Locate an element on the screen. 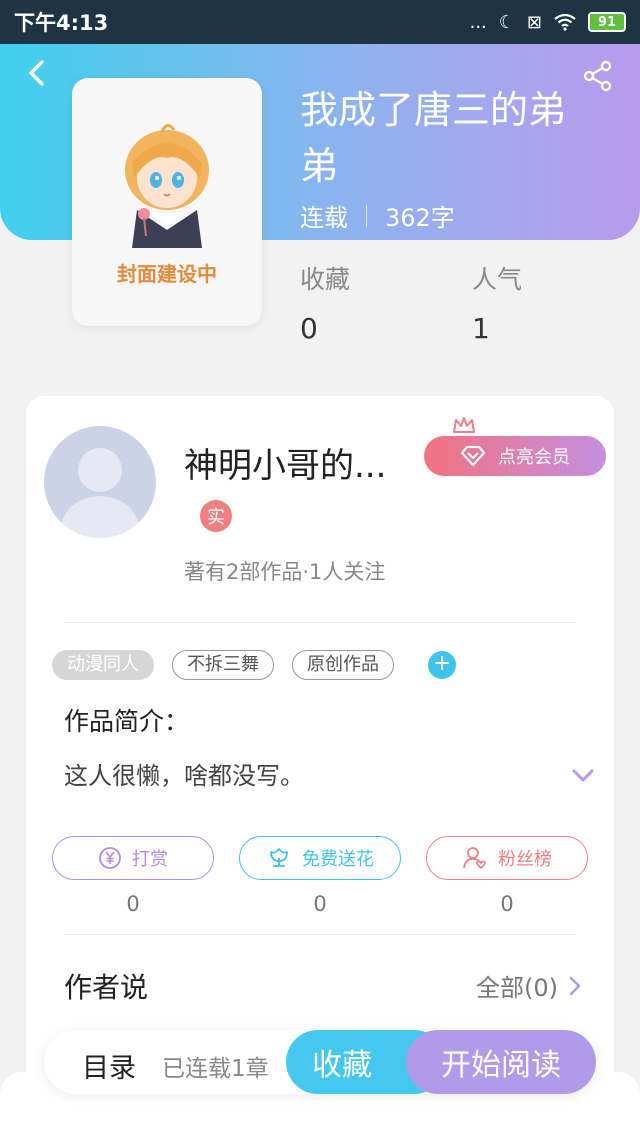  vip-label: 点亮会员 is located at coordinates (534, 457).